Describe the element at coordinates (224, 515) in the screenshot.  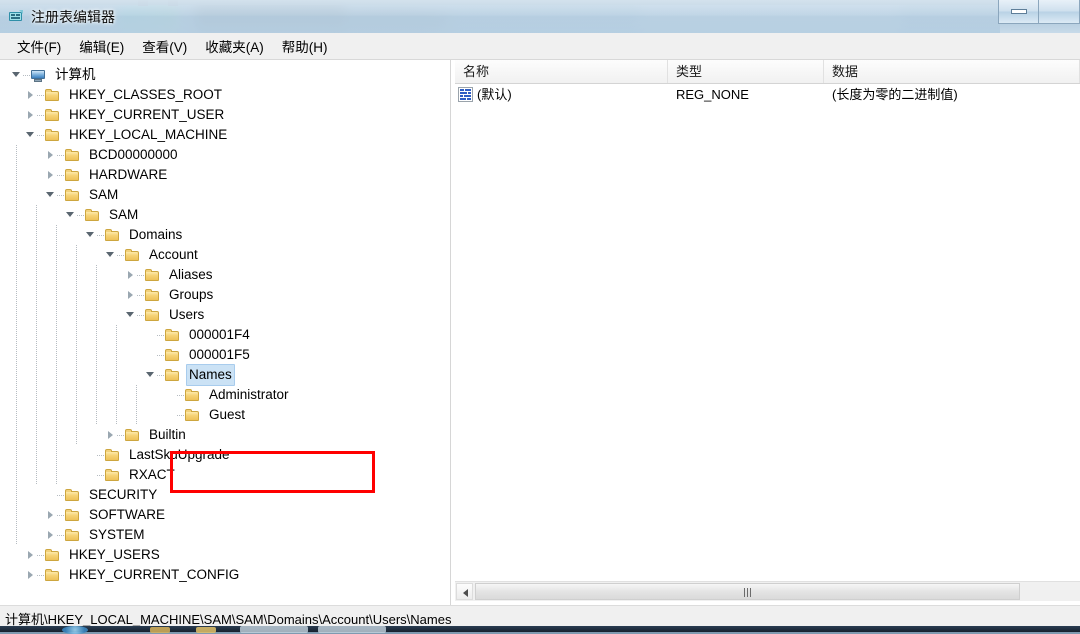
I see `tree-item: SOFTWARE` at that location.